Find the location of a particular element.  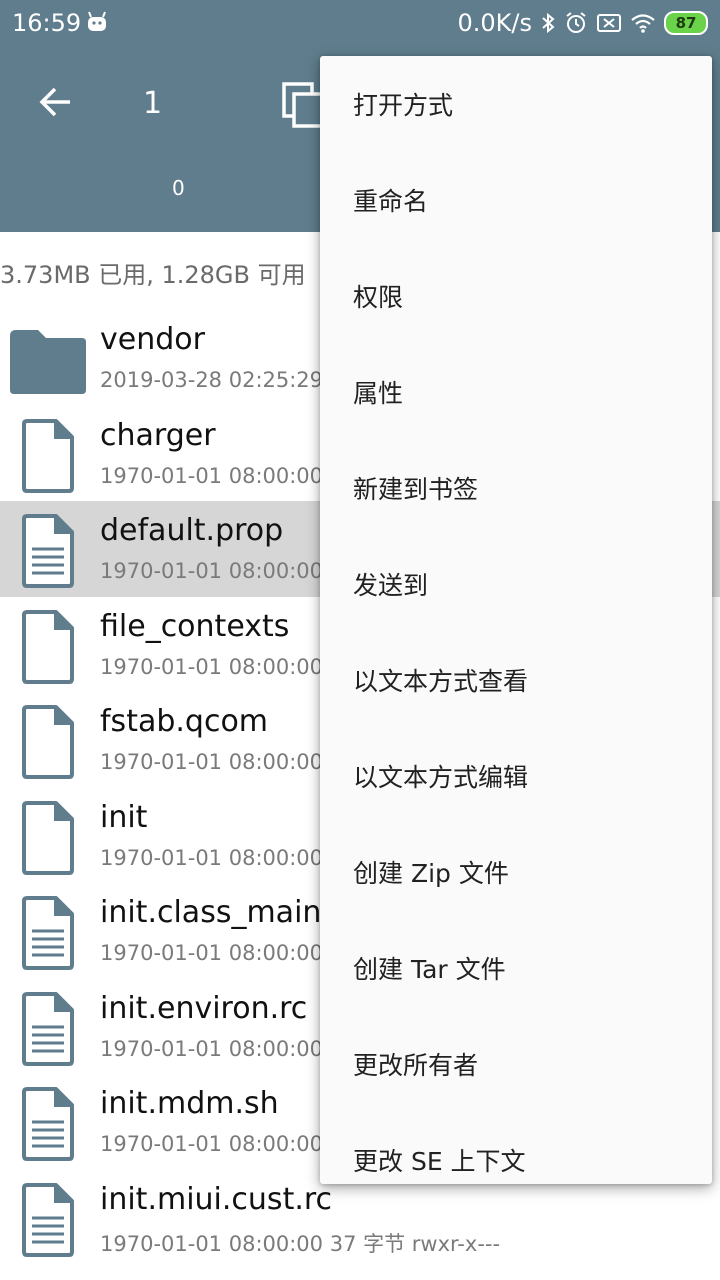

status-time: 16:59 is located at coordinates (47, 23).